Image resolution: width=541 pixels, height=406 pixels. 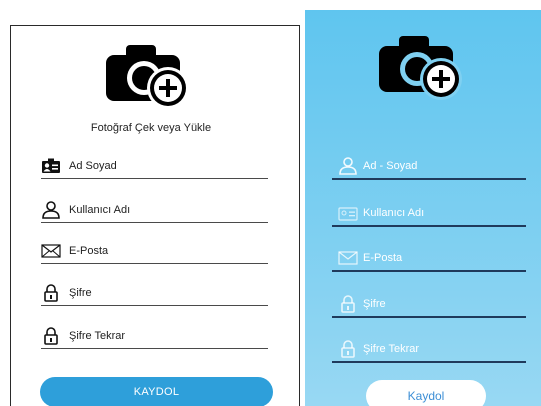 What do you see at coordinates (151, 128) in the screenshot?
I see `photo-label: Fotoğraf Çek veya Yükle` at bounding box center [151, 128].